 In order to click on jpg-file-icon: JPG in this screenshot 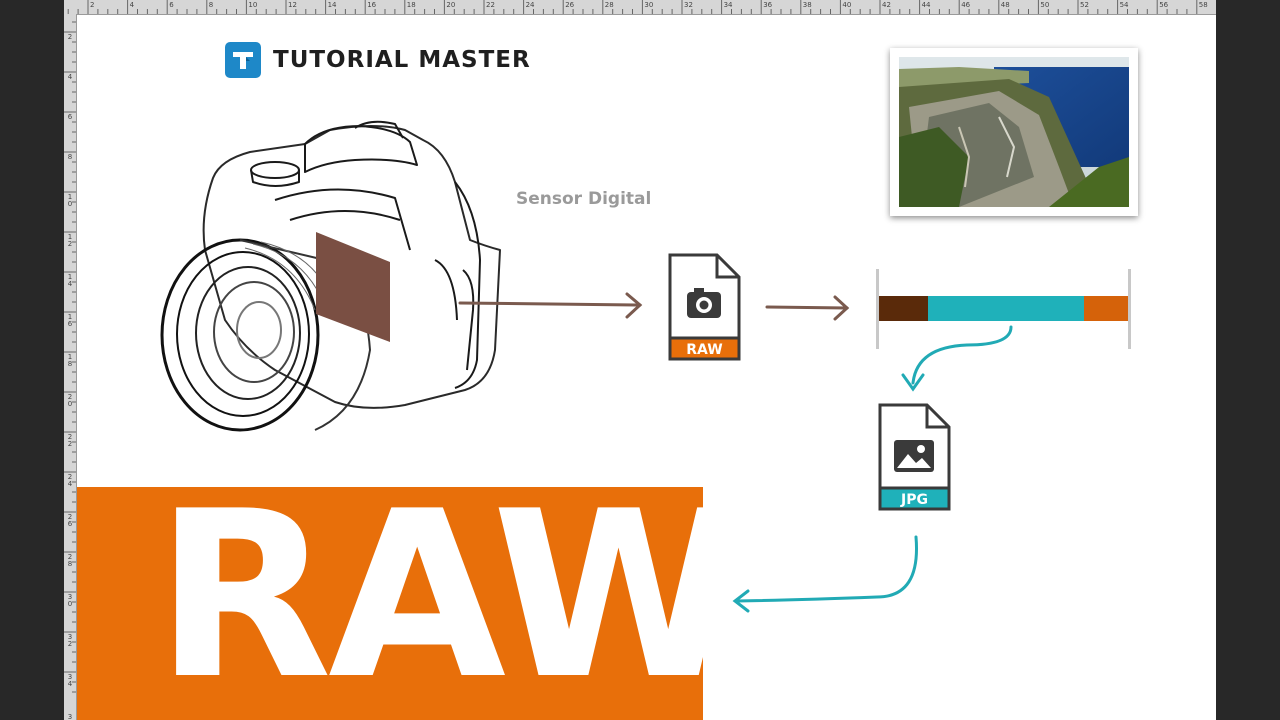, I will do `click(914, 457)`.